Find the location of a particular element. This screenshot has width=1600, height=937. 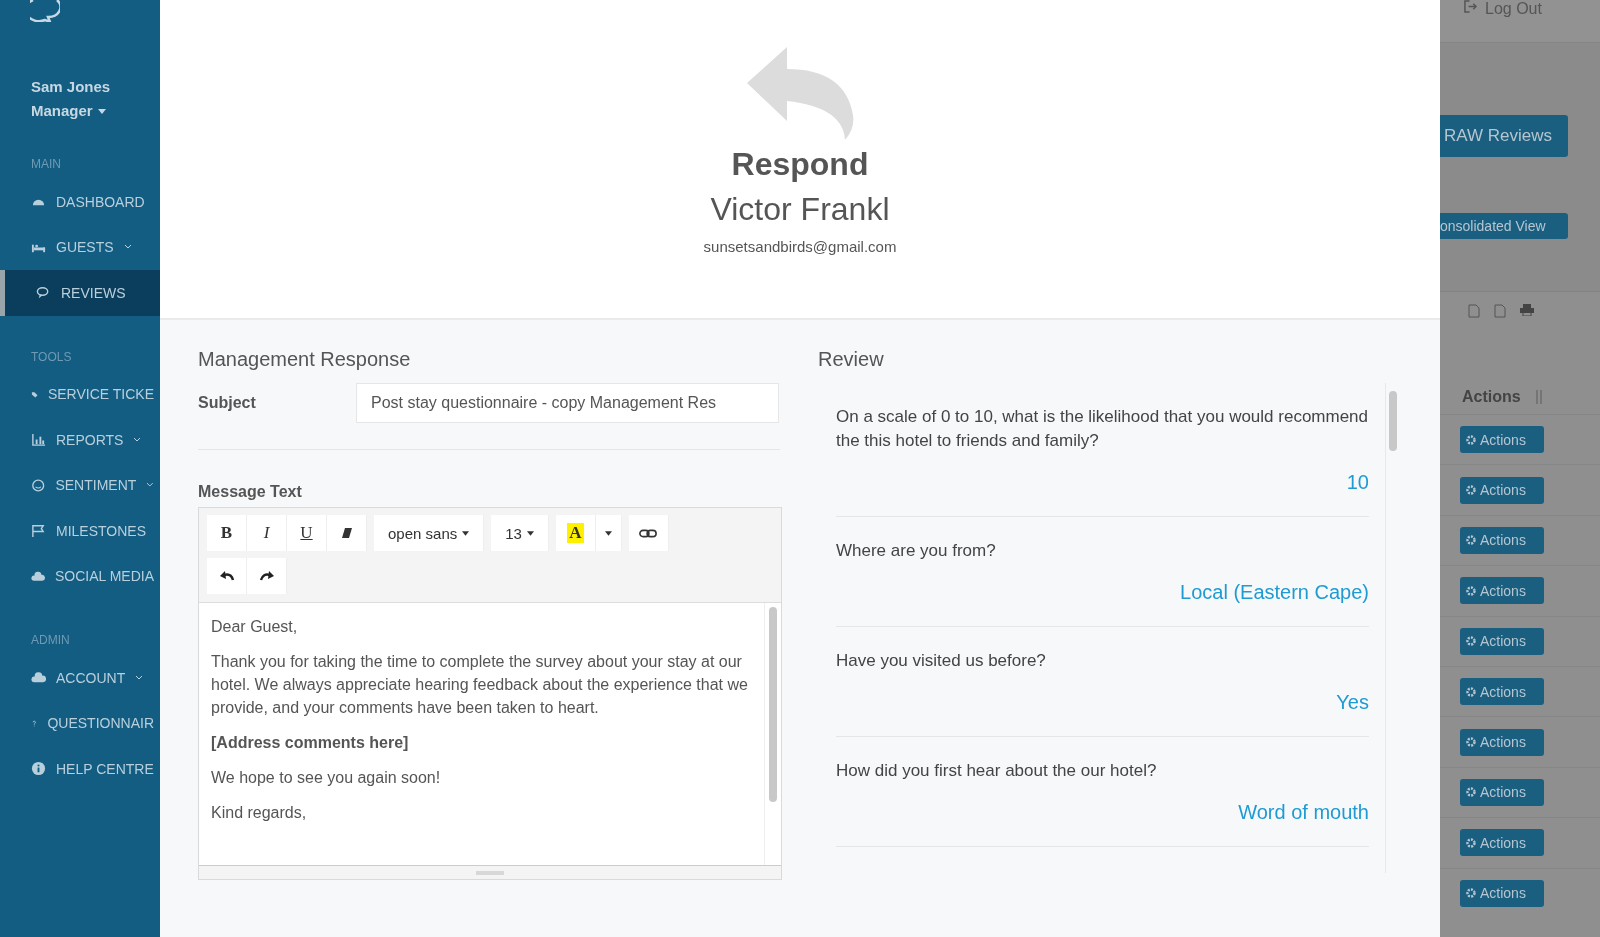

user-role: Manager is located at coordinates (62, 111).